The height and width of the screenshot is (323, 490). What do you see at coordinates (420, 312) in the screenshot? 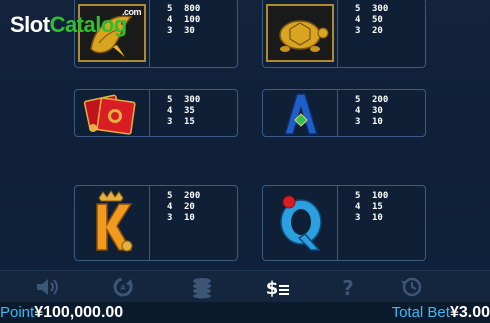
I see `total-bet-label: Total Bet` at bounding box center [420, 312].